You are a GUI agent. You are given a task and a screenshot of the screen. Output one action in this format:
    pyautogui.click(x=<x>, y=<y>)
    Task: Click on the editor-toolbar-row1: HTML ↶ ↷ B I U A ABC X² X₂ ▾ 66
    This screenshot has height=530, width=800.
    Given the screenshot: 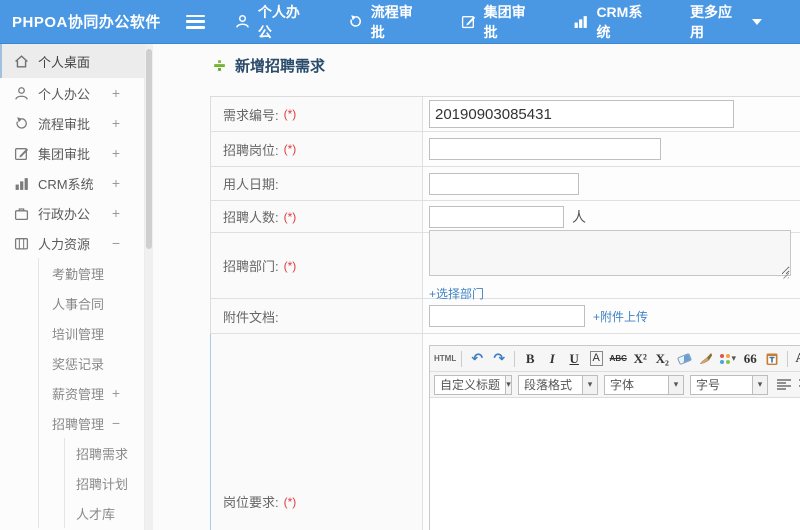 What is the action you would take?
    pyautogui.click(x=615, y=359)
    